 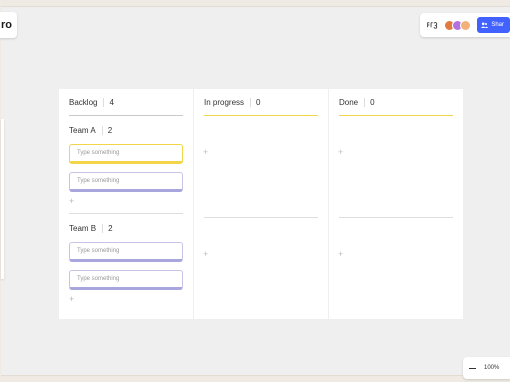 I want to click on group-header: Team B 2, so click(x=126, y=228).